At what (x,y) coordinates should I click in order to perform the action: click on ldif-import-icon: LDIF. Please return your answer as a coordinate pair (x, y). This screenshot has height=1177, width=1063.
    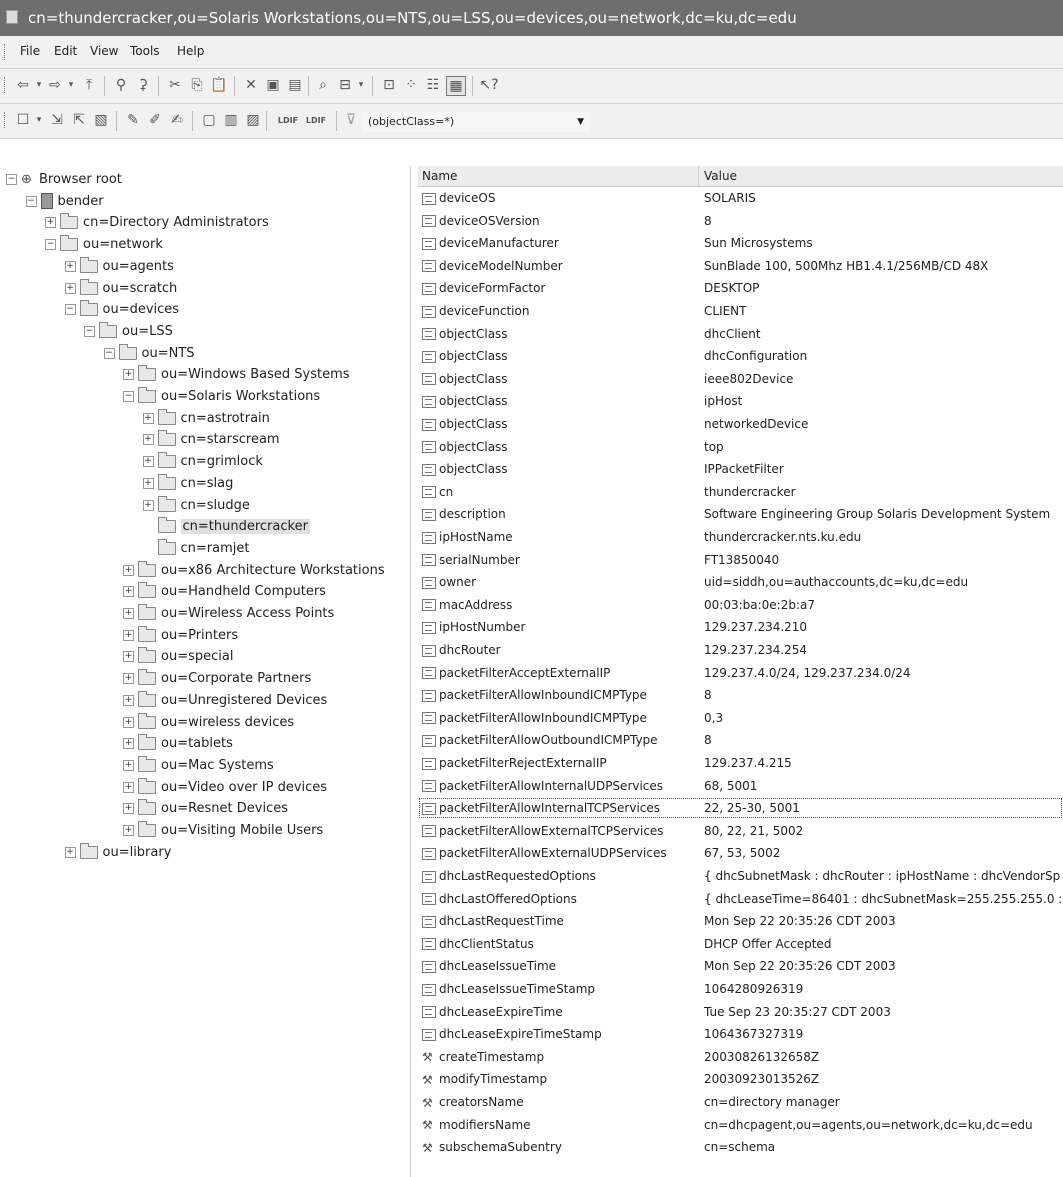
    Looking at the image, I should click on (288, 120).